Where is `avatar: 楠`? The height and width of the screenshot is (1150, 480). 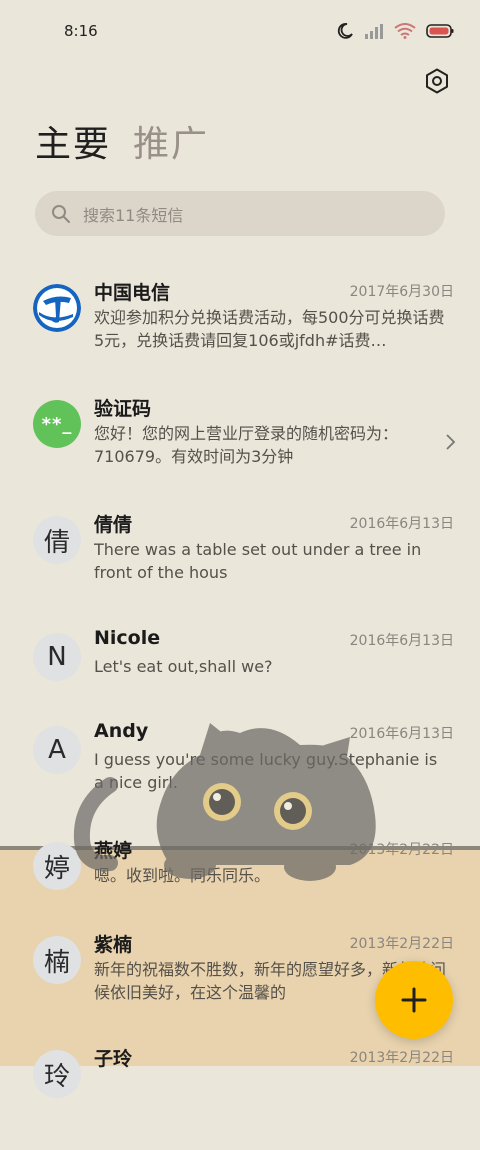 avatar: 楠 is located at coordinates (57, 960).